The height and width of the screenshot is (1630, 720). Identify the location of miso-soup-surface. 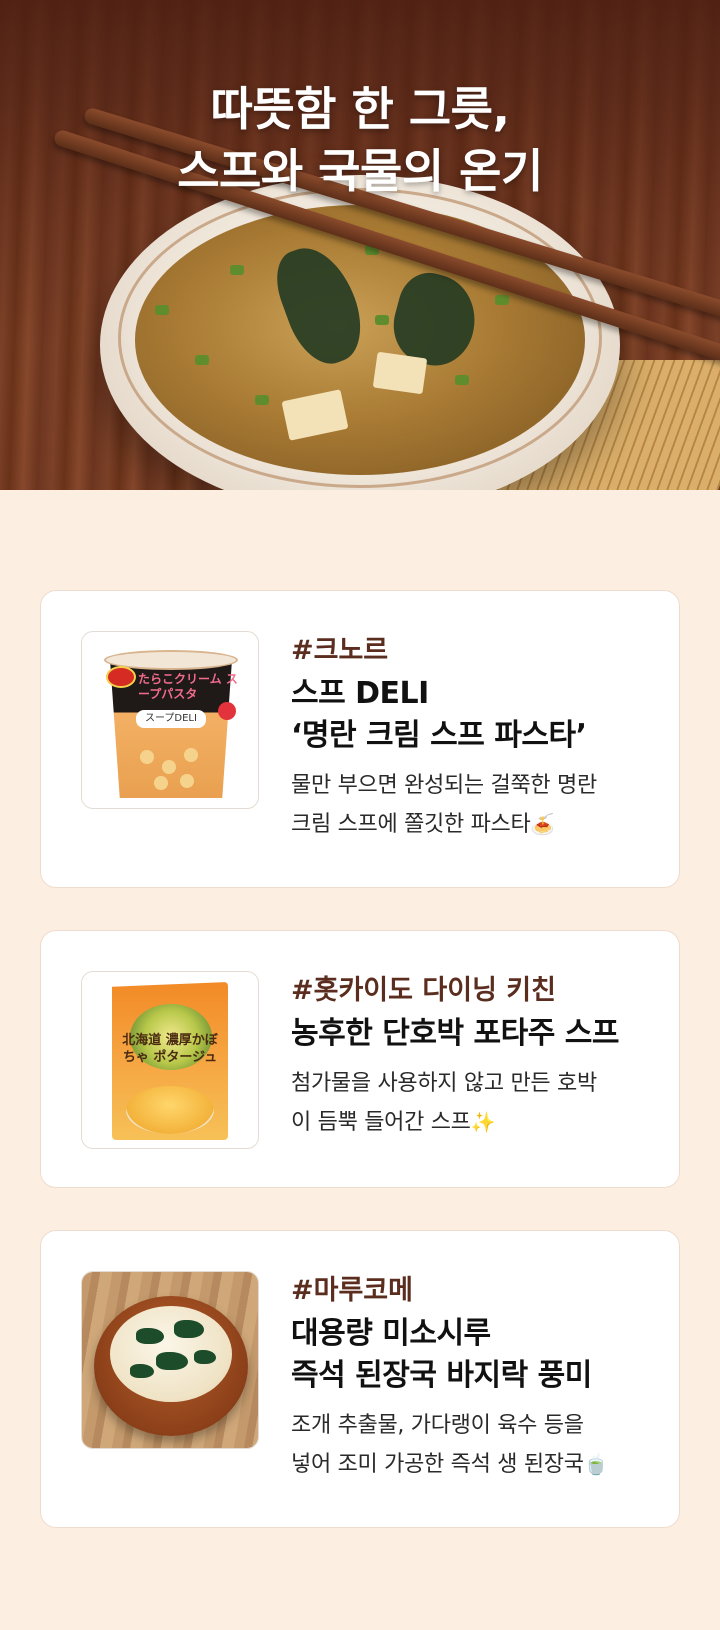
(171, 1354).